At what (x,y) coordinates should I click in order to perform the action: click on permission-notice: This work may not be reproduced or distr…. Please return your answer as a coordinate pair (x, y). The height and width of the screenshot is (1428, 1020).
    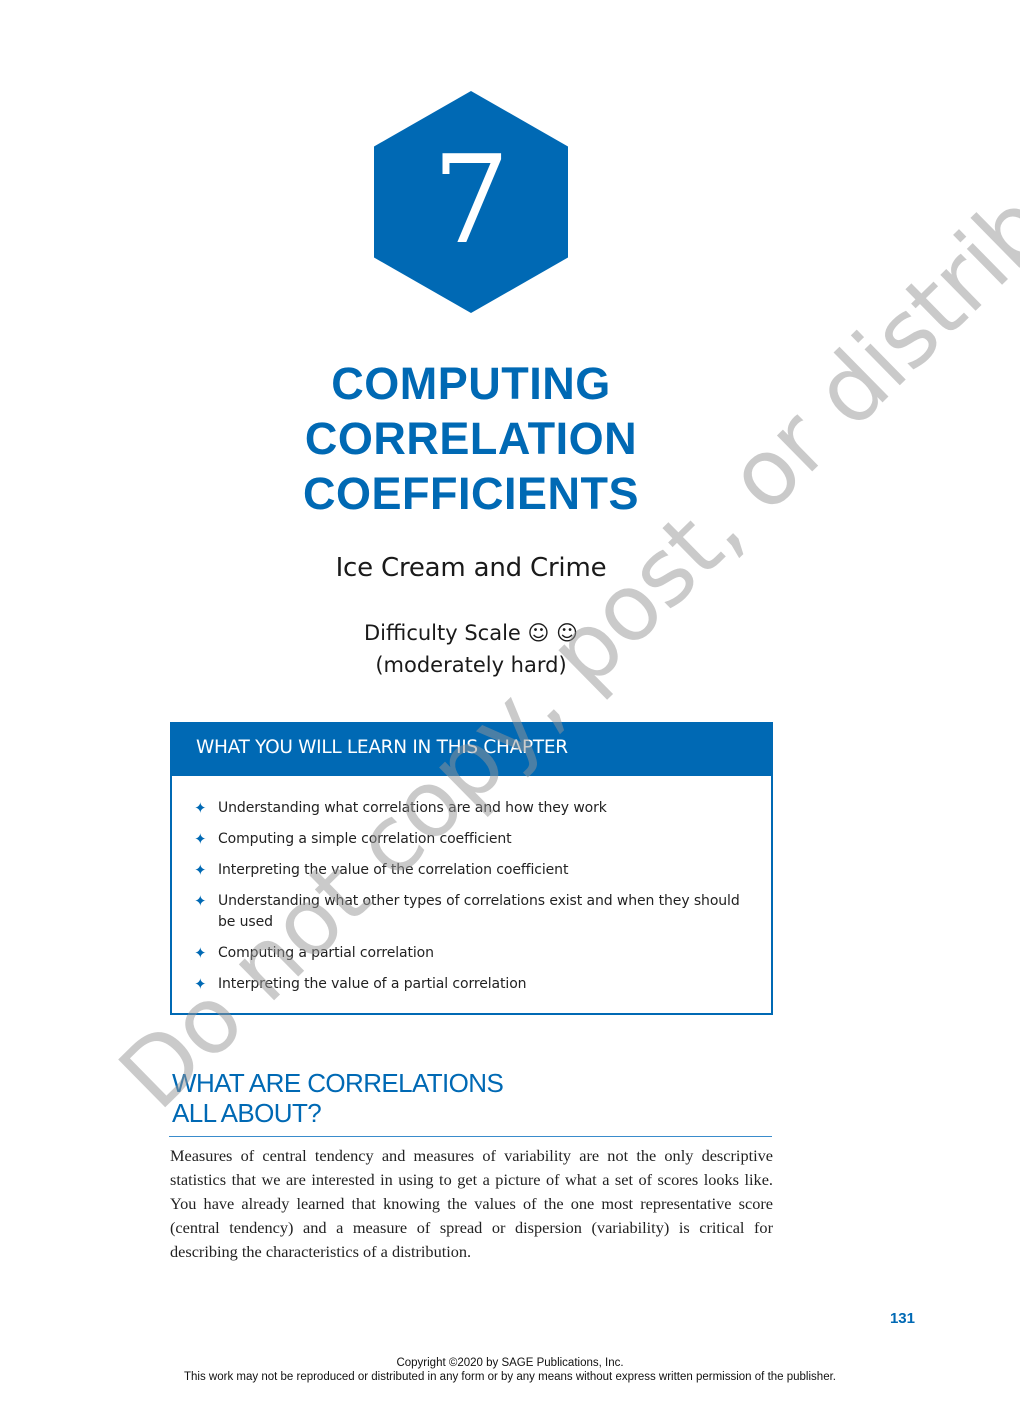
    Looking at the image, I should click on (510, 1377).